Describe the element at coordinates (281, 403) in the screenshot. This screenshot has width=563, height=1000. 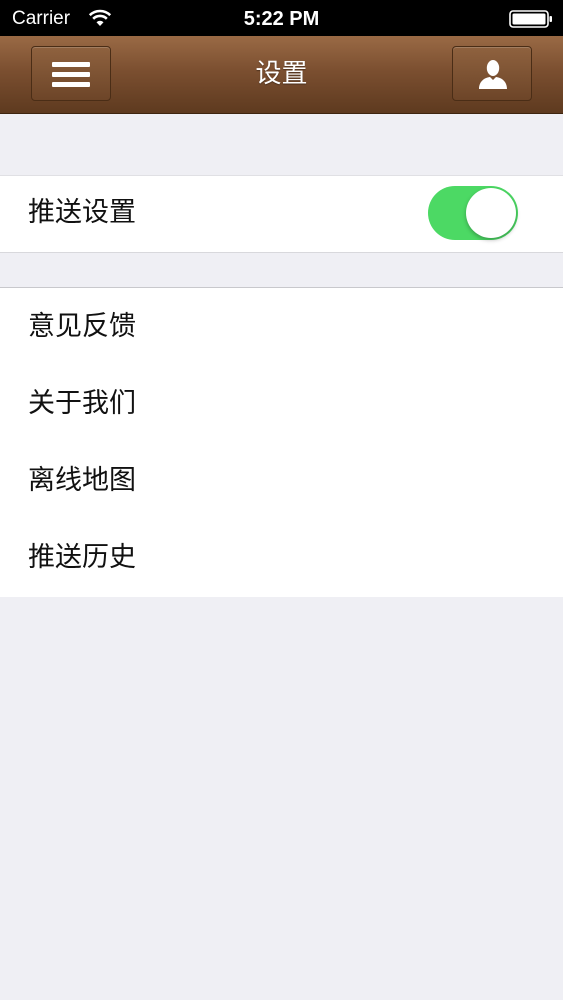
I see `list-item-about-us: 关于我们` at that location.